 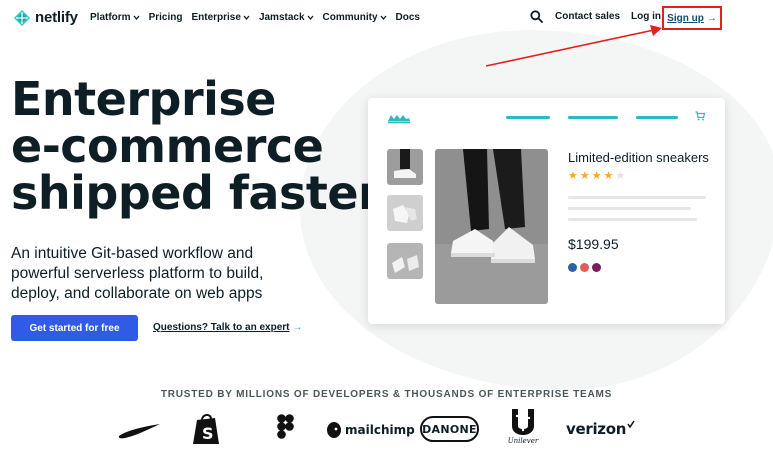 I want to click on mailchimp-logo: mailchimp, so click(x=370, y=430).